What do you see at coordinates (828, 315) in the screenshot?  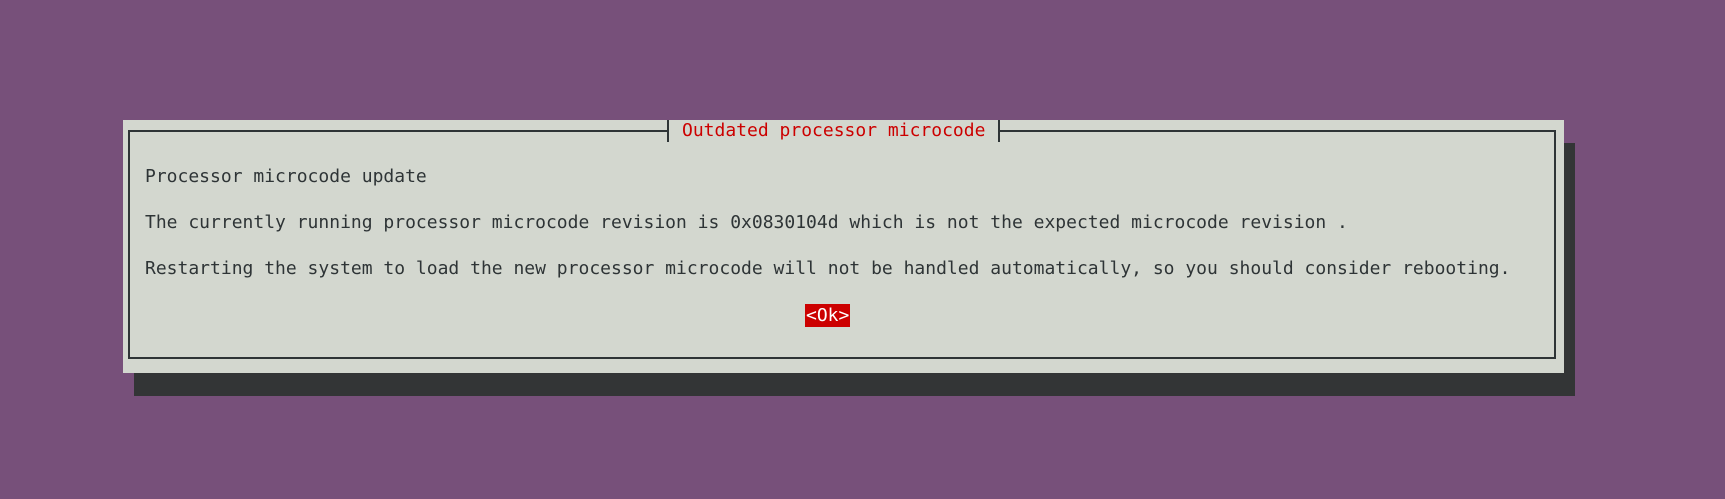 I see `ok-button: <Ok>` at bounding box center [828, 315].